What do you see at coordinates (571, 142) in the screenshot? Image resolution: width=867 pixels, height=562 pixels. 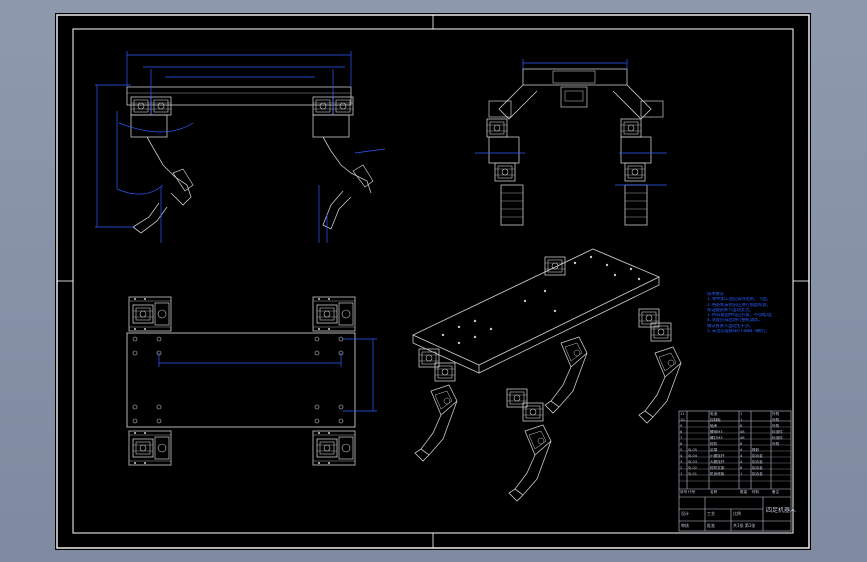 I see `side-view` at bounding box center [571, 142].